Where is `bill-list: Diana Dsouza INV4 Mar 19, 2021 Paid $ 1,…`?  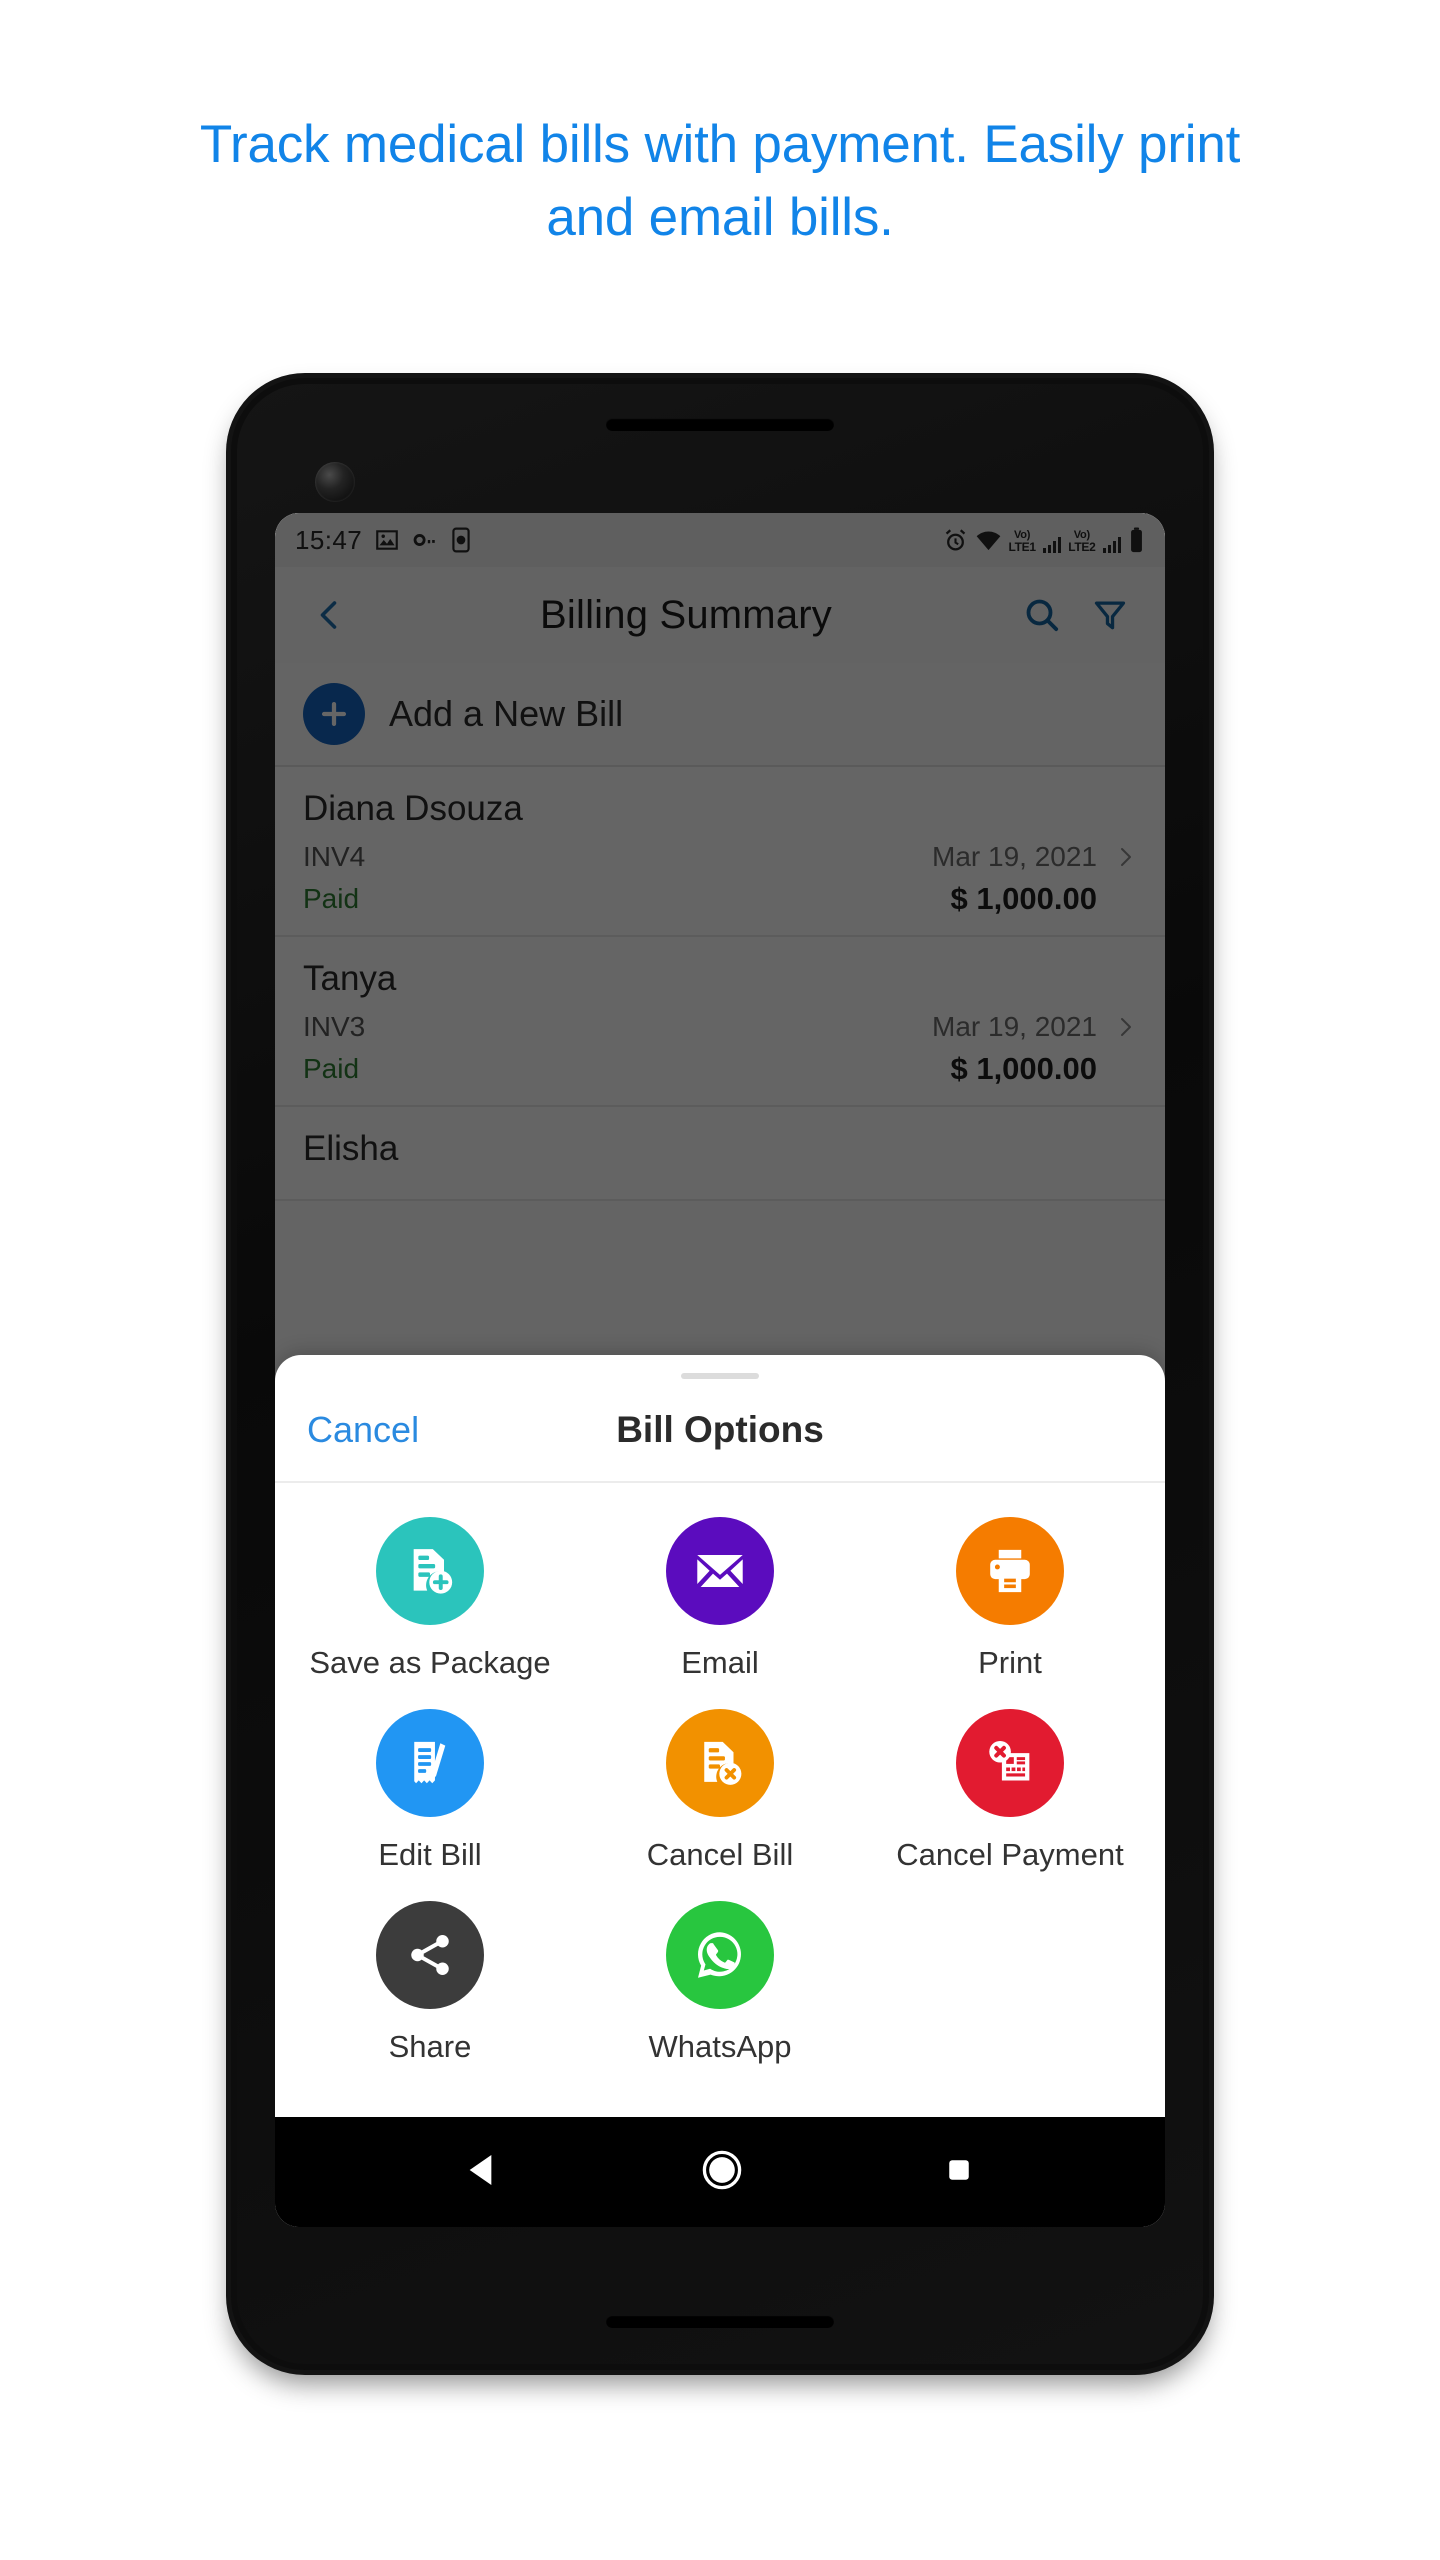 bill-list: Diana Dsouza INV4 Mar 19, 2021 Paid $ 1,… is located at coordinates (720, 984).